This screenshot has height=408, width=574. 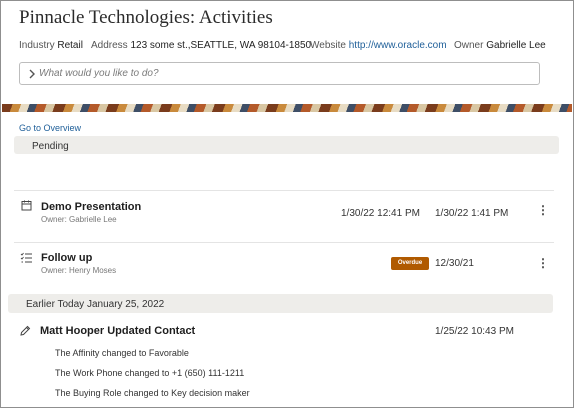 What do you see at coordinates (287, 108) in the screenshot?
I see `decorative-banner` at bounding box center [287, 108].